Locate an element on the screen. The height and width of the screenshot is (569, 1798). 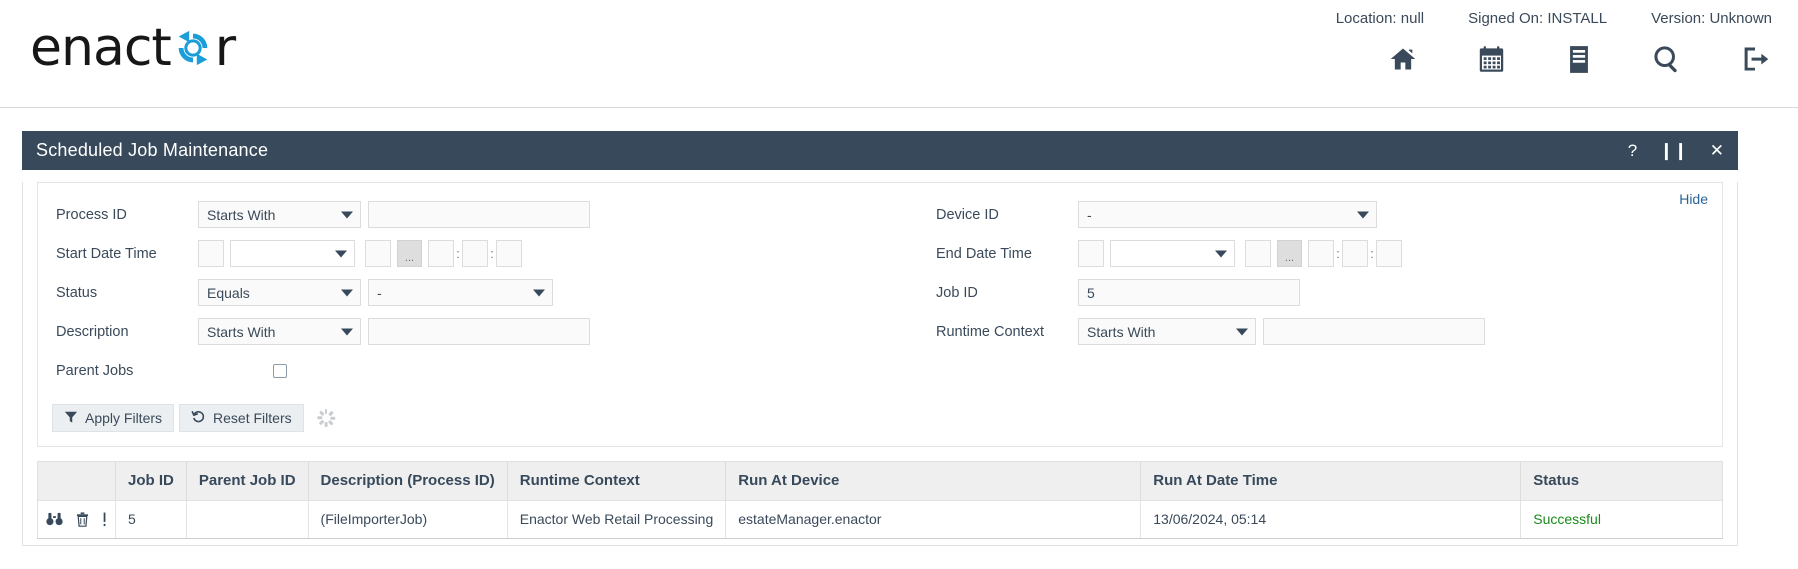
end-date-time-day-input is located at coordinates (1258, 253).